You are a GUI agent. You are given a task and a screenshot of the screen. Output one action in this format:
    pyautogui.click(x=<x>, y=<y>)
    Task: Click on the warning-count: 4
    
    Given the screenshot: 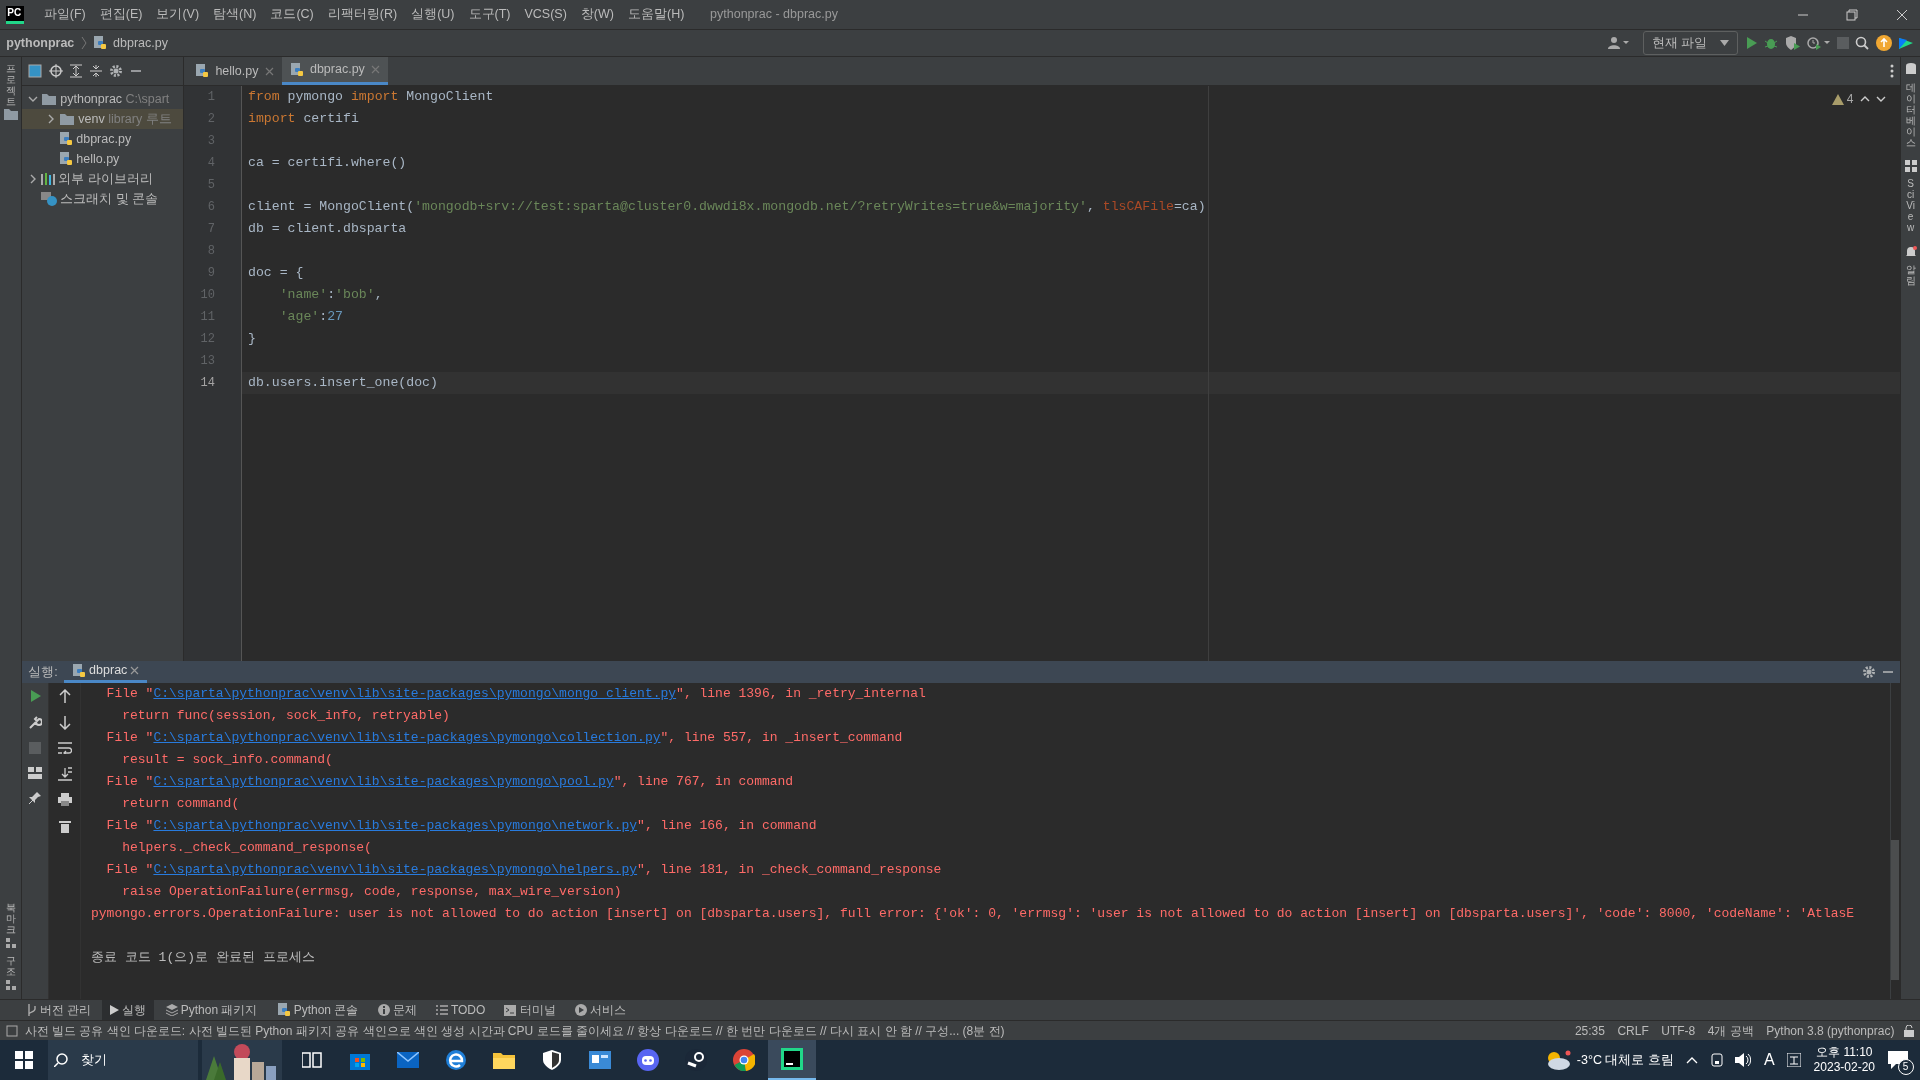 What is the action you would take?
    pyautogui.click(x=1842, y=99)
    